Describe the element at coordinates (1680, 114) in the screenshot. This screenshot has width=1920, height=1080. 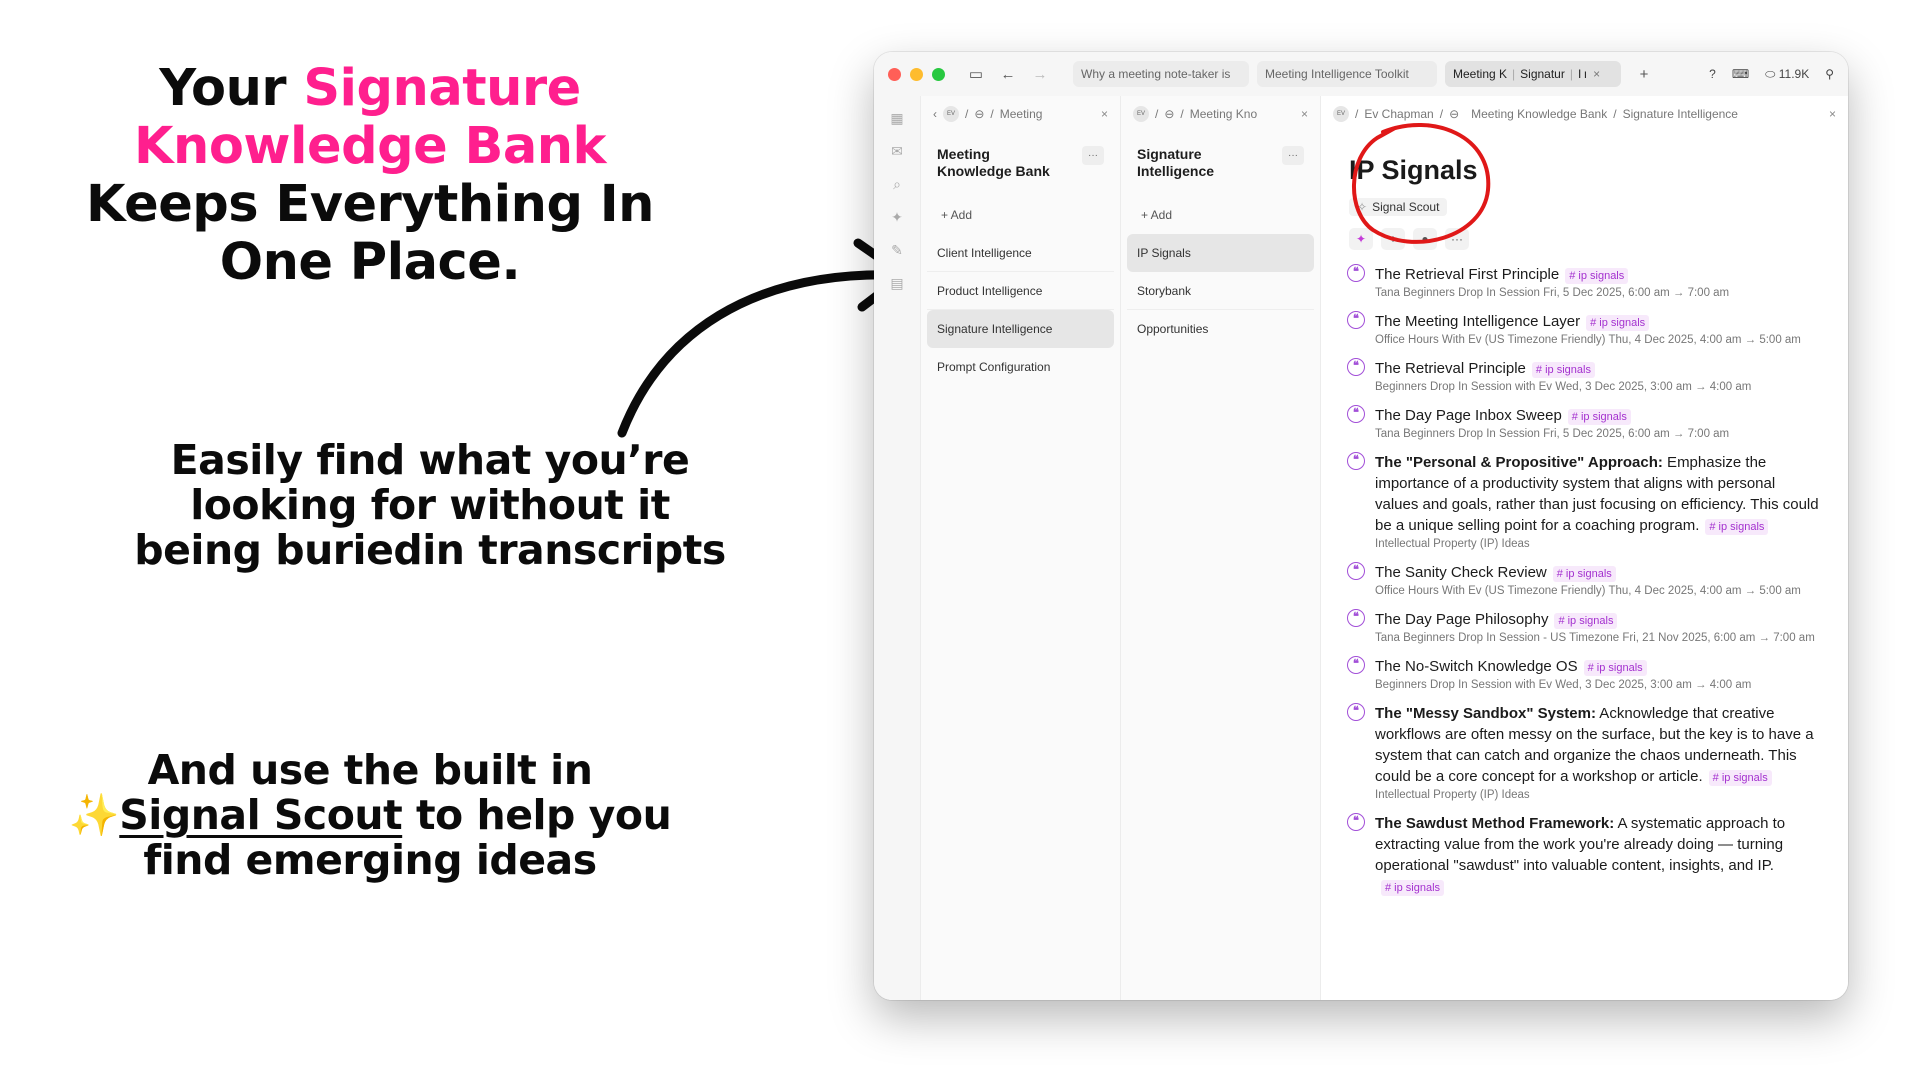
I see `breadcrumb-item: Signature Intelligence` at that location.